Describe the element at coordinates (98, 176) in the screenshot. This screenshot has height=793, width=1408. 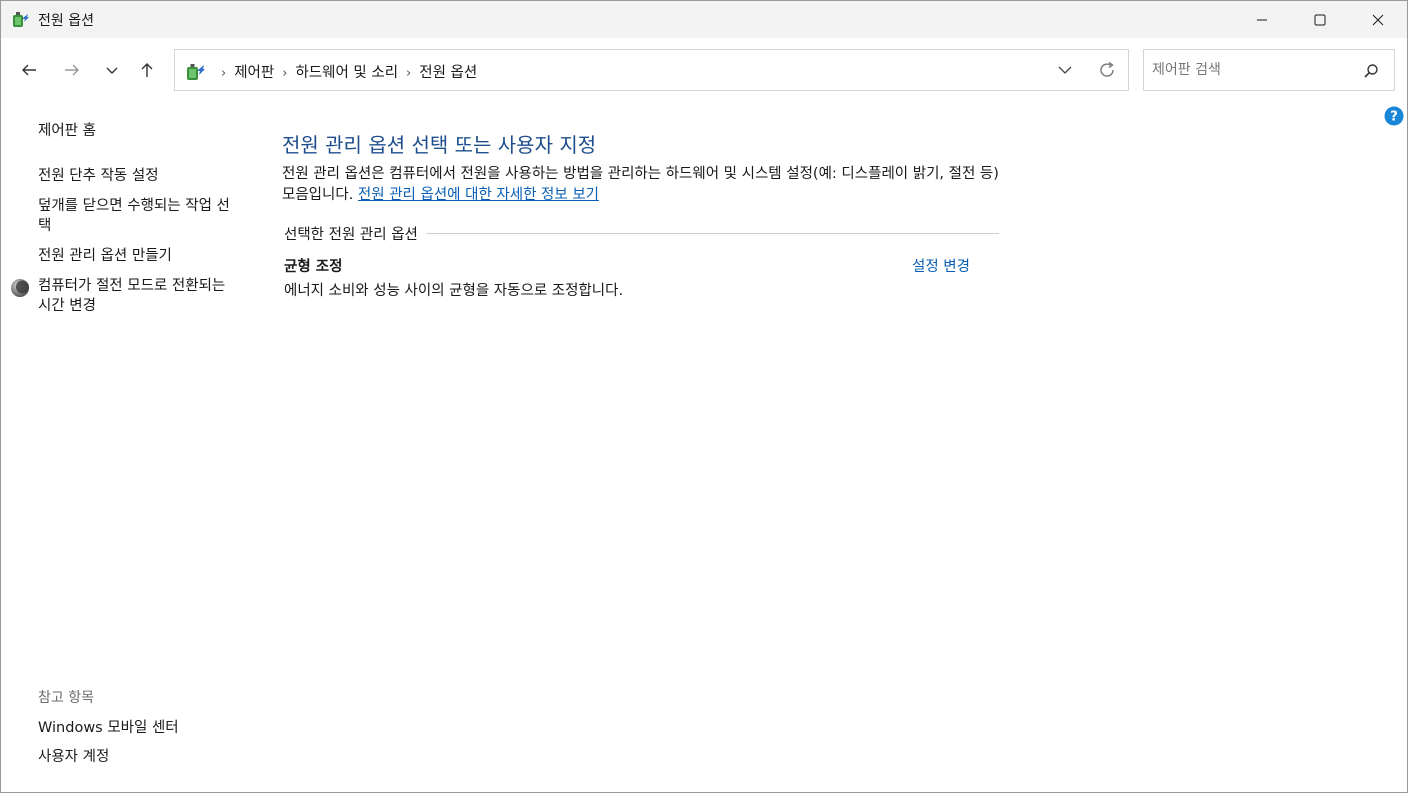
I see `sidebar-item-power-button-settings: 전원 단추 작동 설정` at that location.